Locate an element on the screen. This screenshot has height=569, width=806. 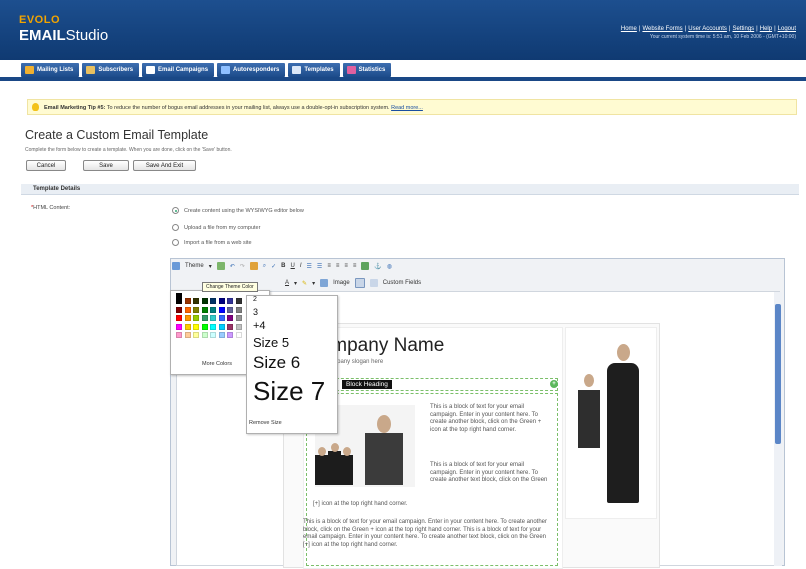
italic-icon: I is located at coordinates (301, 266).